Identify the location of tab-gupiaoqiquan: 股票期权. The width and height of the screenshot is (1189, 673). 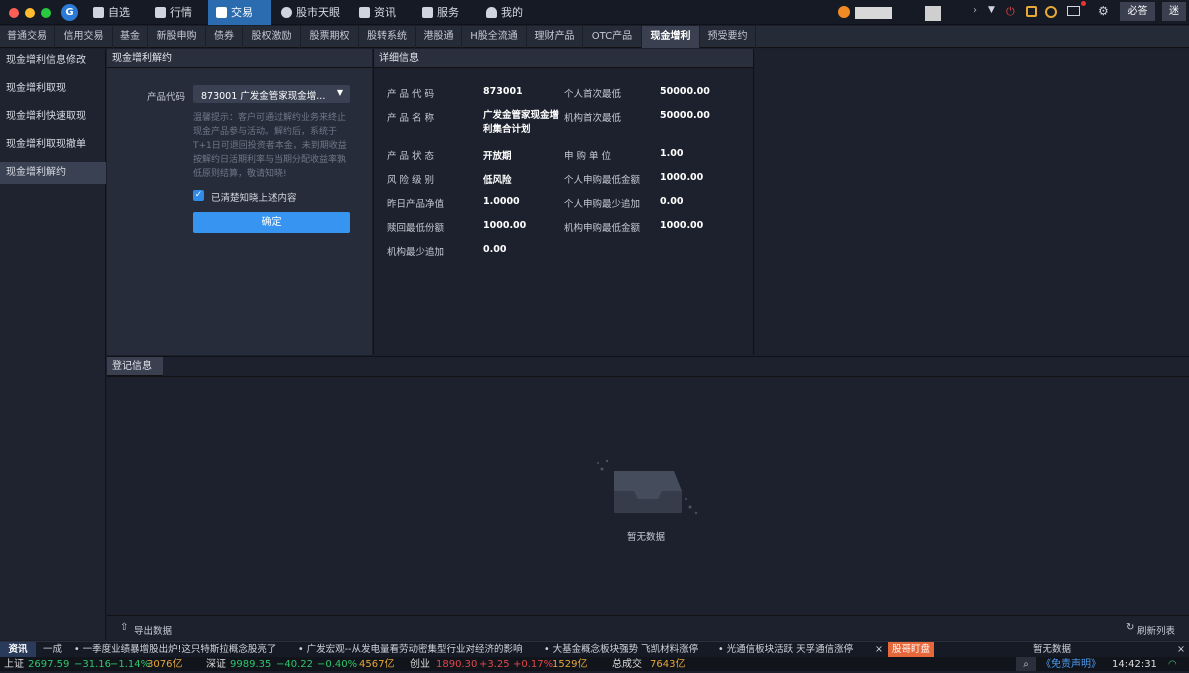
(330, 37).